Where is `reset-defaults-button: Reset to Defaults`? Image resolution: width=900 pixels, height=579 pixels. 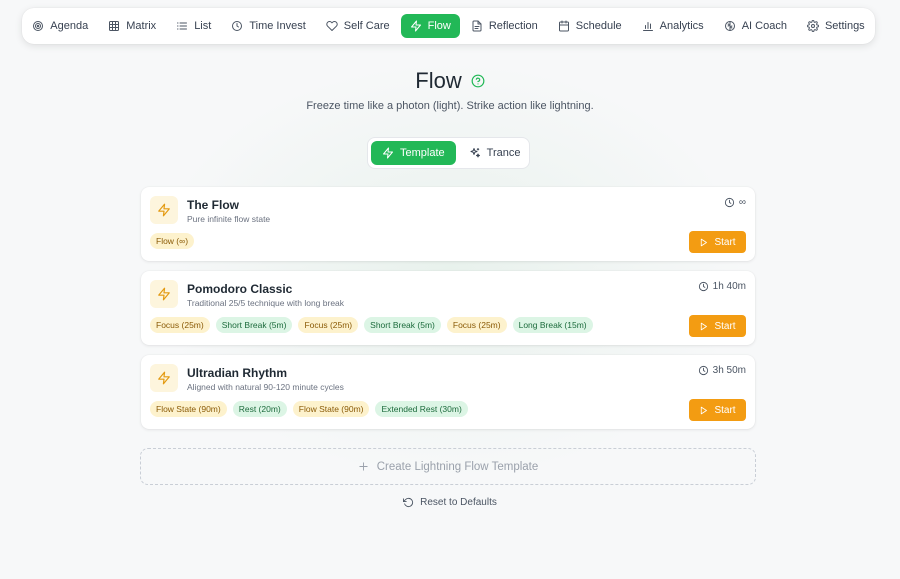
reset-defaults-button: Reset to Defaults is located at coordinates (450, 502).